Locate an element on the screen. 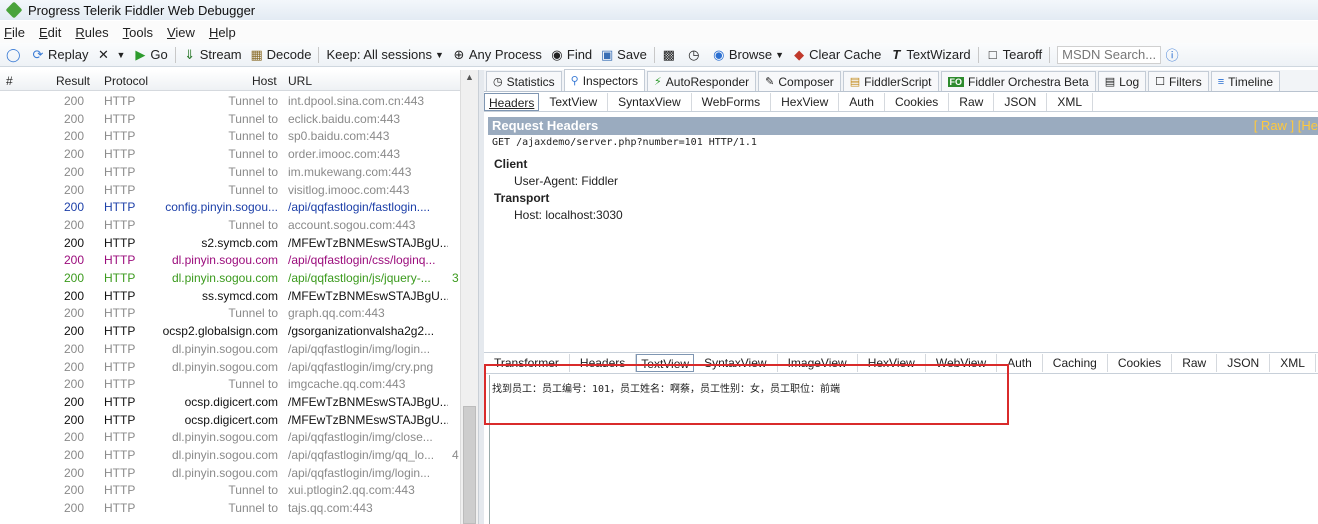 This screenshot has height=524, width=1318. stream-button: ⇓ Stream is located at coordinates (212, 55).